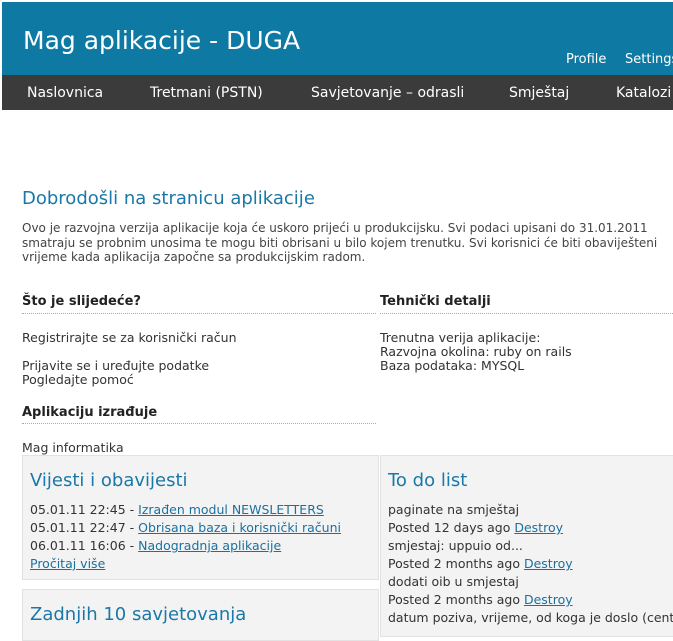 This screenshot has height=641, width=673. I want to click on nav-item-tretmani: Tretmani (PSTN), so click(206, 93).